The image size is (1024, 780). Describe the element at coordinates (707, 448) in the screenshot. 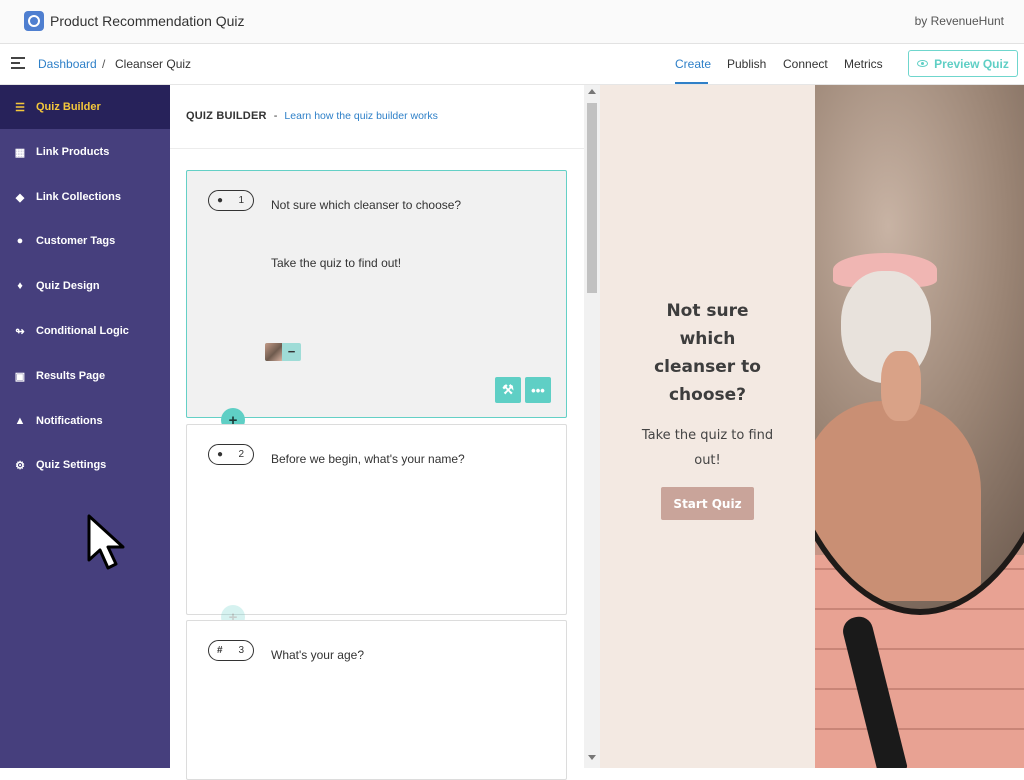

I see `preview-subtitle: Take the quiz to find out!` at that location.